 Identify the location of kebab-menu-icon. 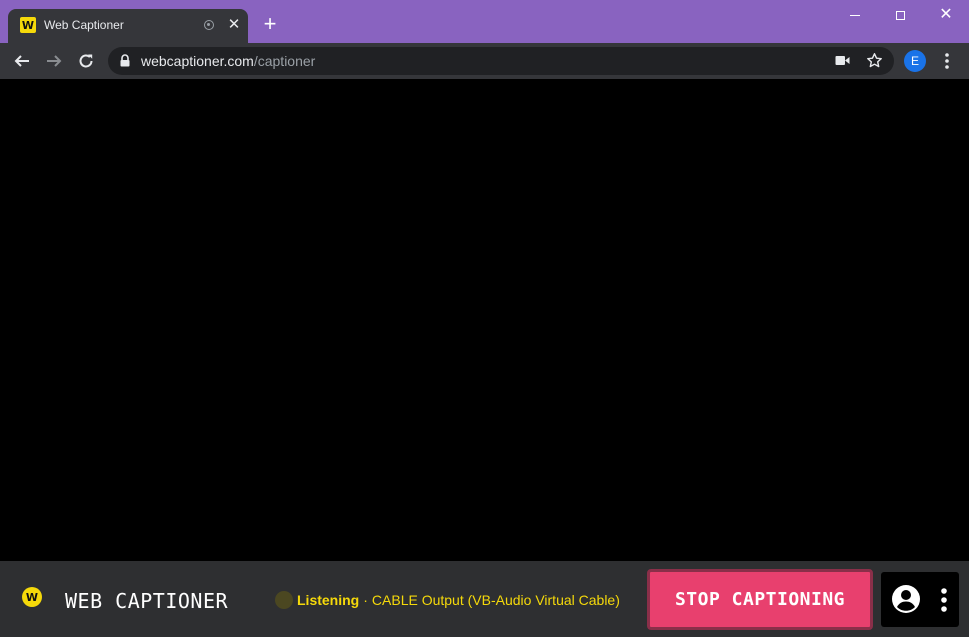
(947, 61).